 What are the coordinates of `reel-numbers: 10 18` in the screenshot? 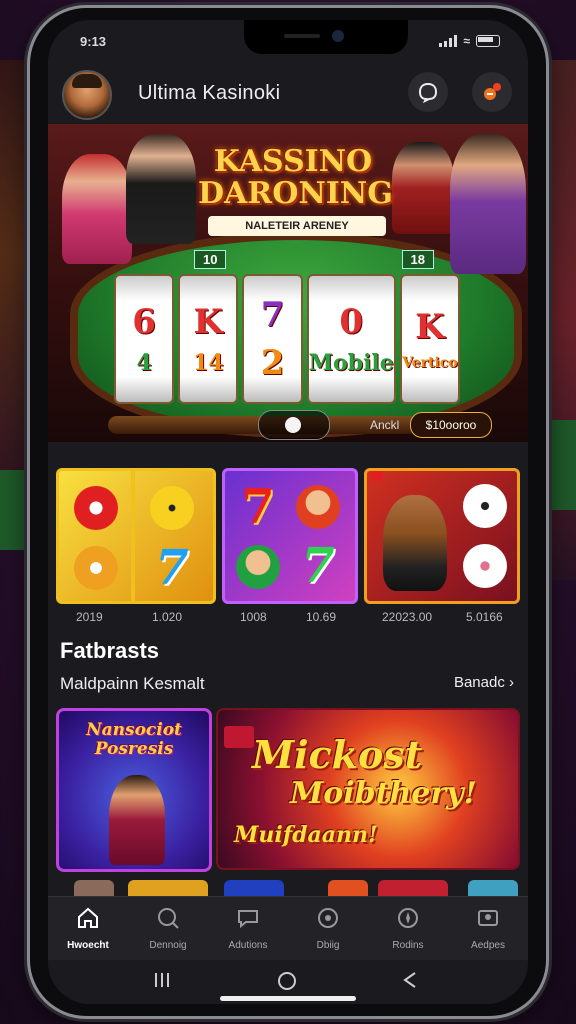 It's located at (314, 259).